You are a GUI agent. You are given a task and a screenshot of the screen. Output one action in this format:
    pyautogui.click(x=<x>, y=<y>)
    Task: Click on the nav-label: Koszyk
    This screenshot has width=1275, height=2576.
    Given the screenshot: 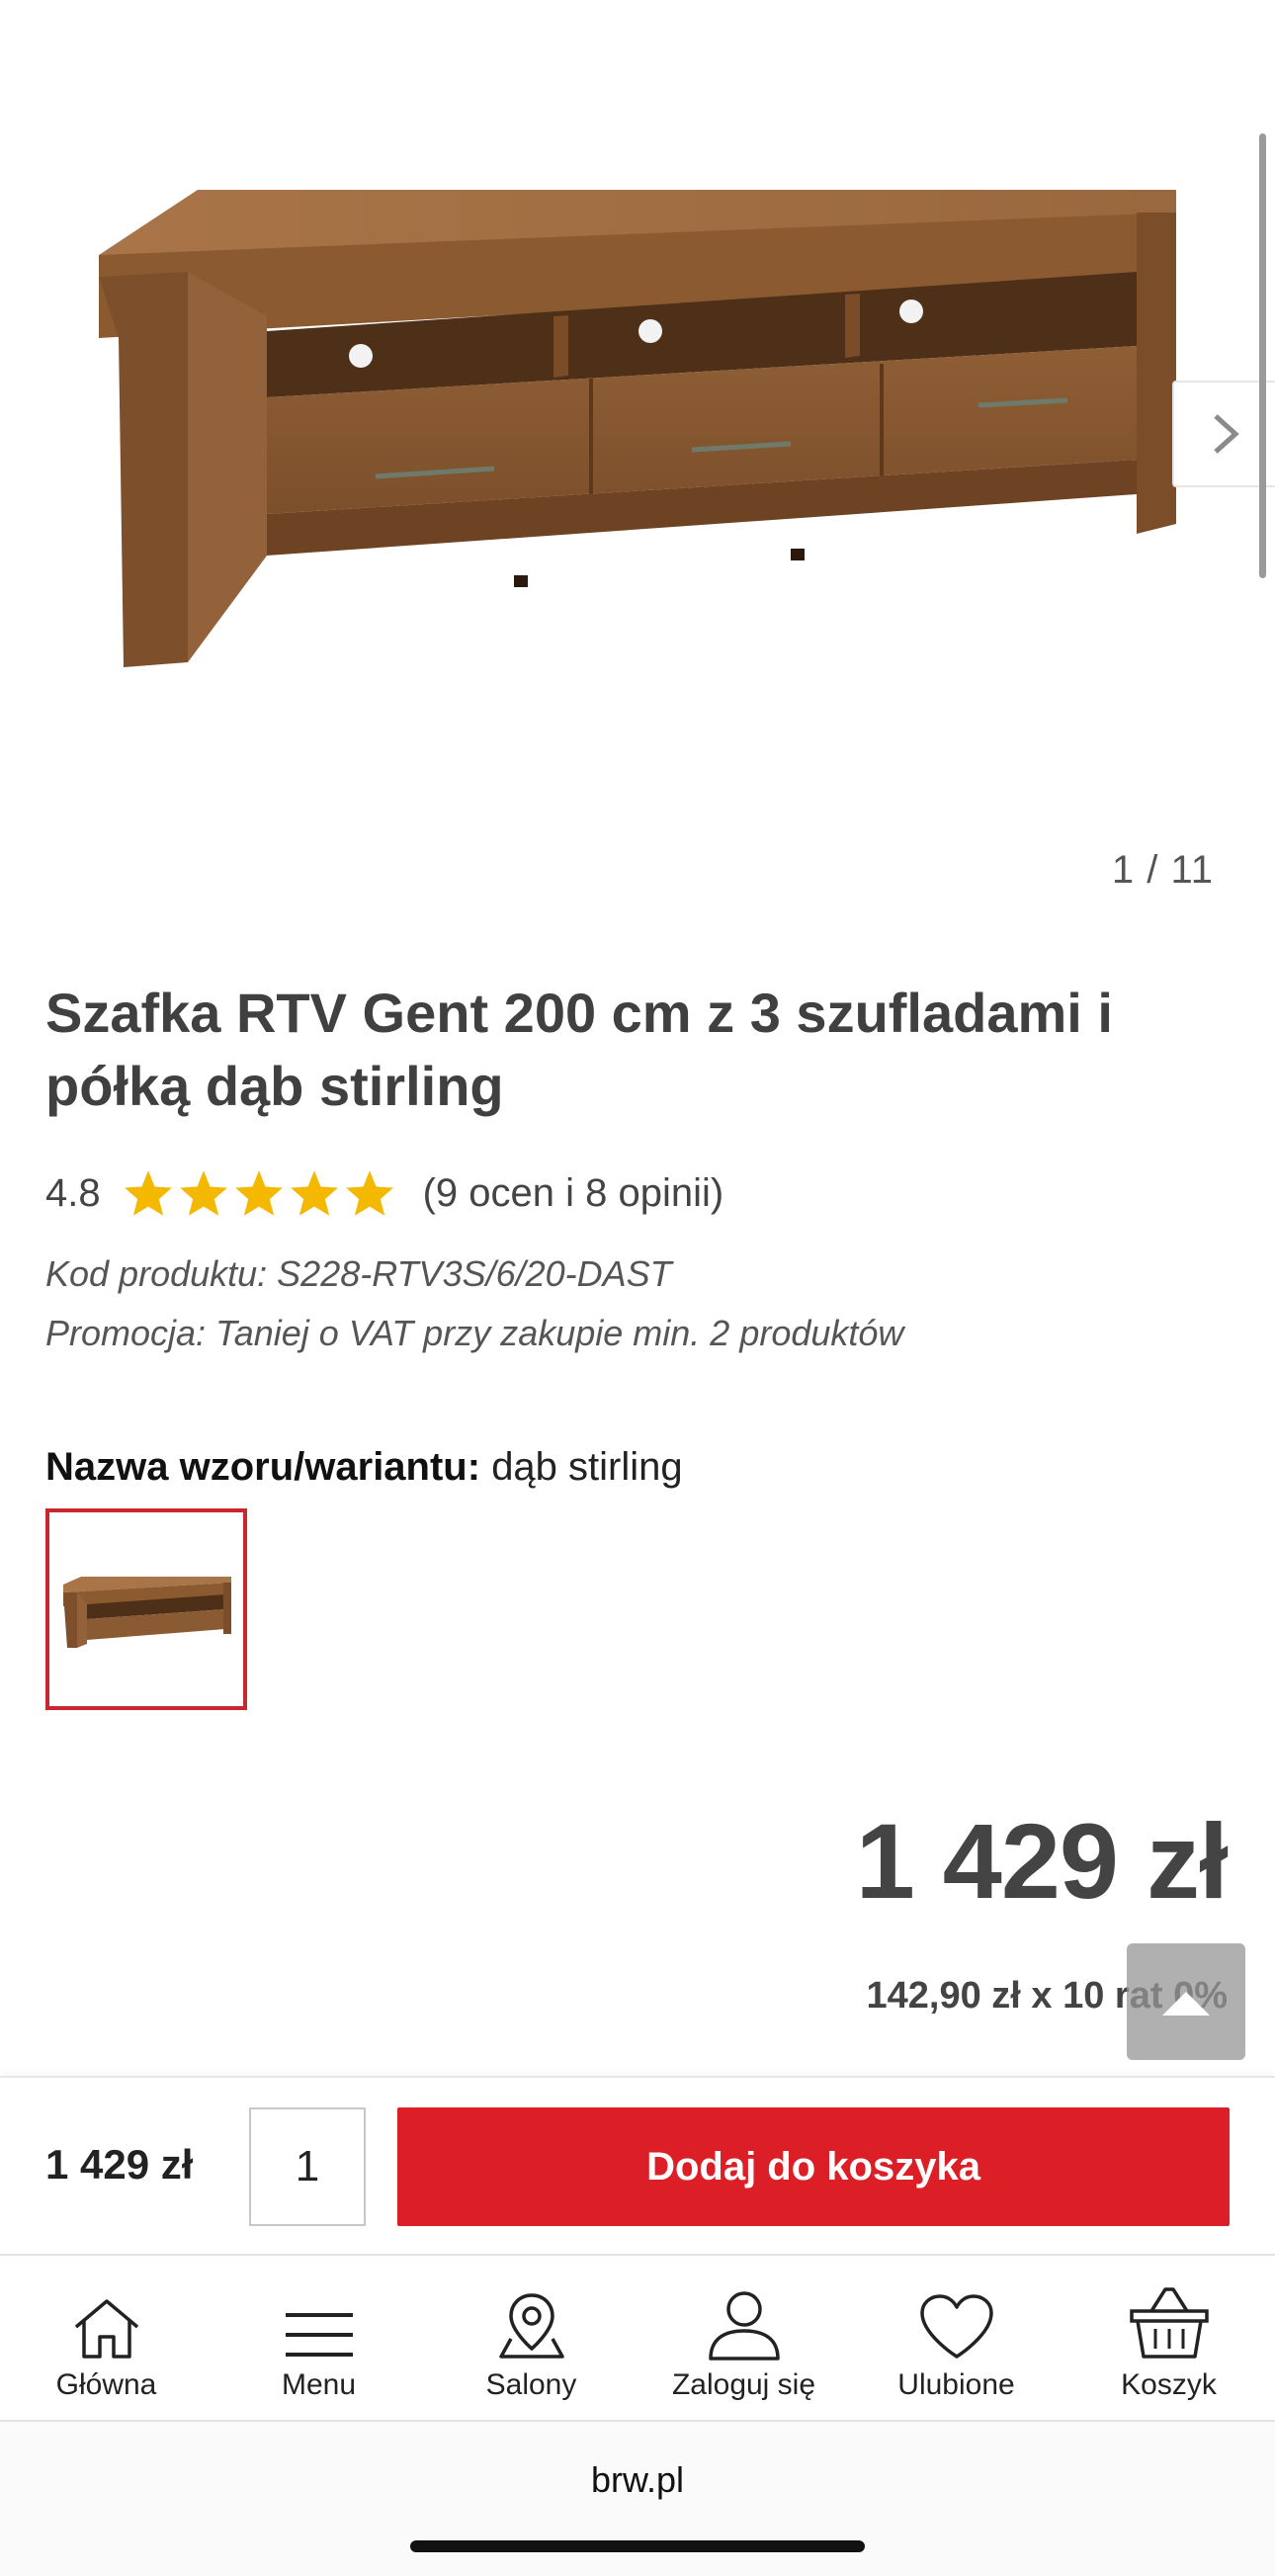 What is the action you would take?
    pyautogui.click(x=1169, y=2384)
    